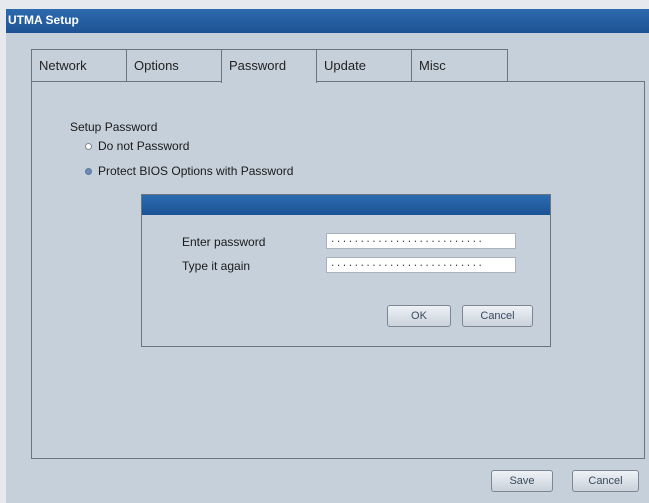 Image resolution: width=649 pixels, height=503 pixels. Describe the element at coordinates (345, 65) in the screenshot. I see `tab-update-label: Update` at that location.